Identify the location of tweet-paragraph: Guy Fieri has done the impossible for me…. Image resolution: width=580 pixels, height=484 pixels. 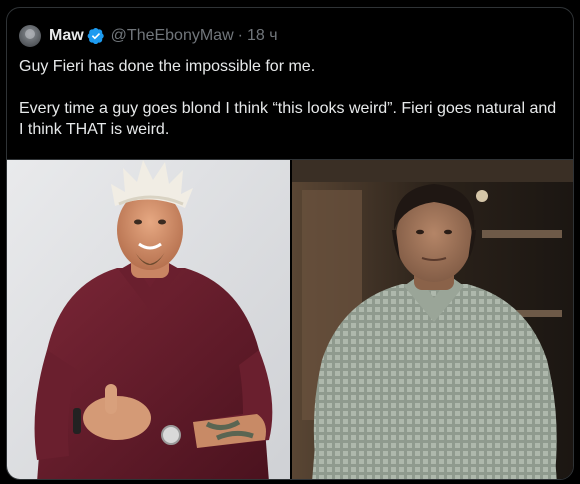
(167, 66).